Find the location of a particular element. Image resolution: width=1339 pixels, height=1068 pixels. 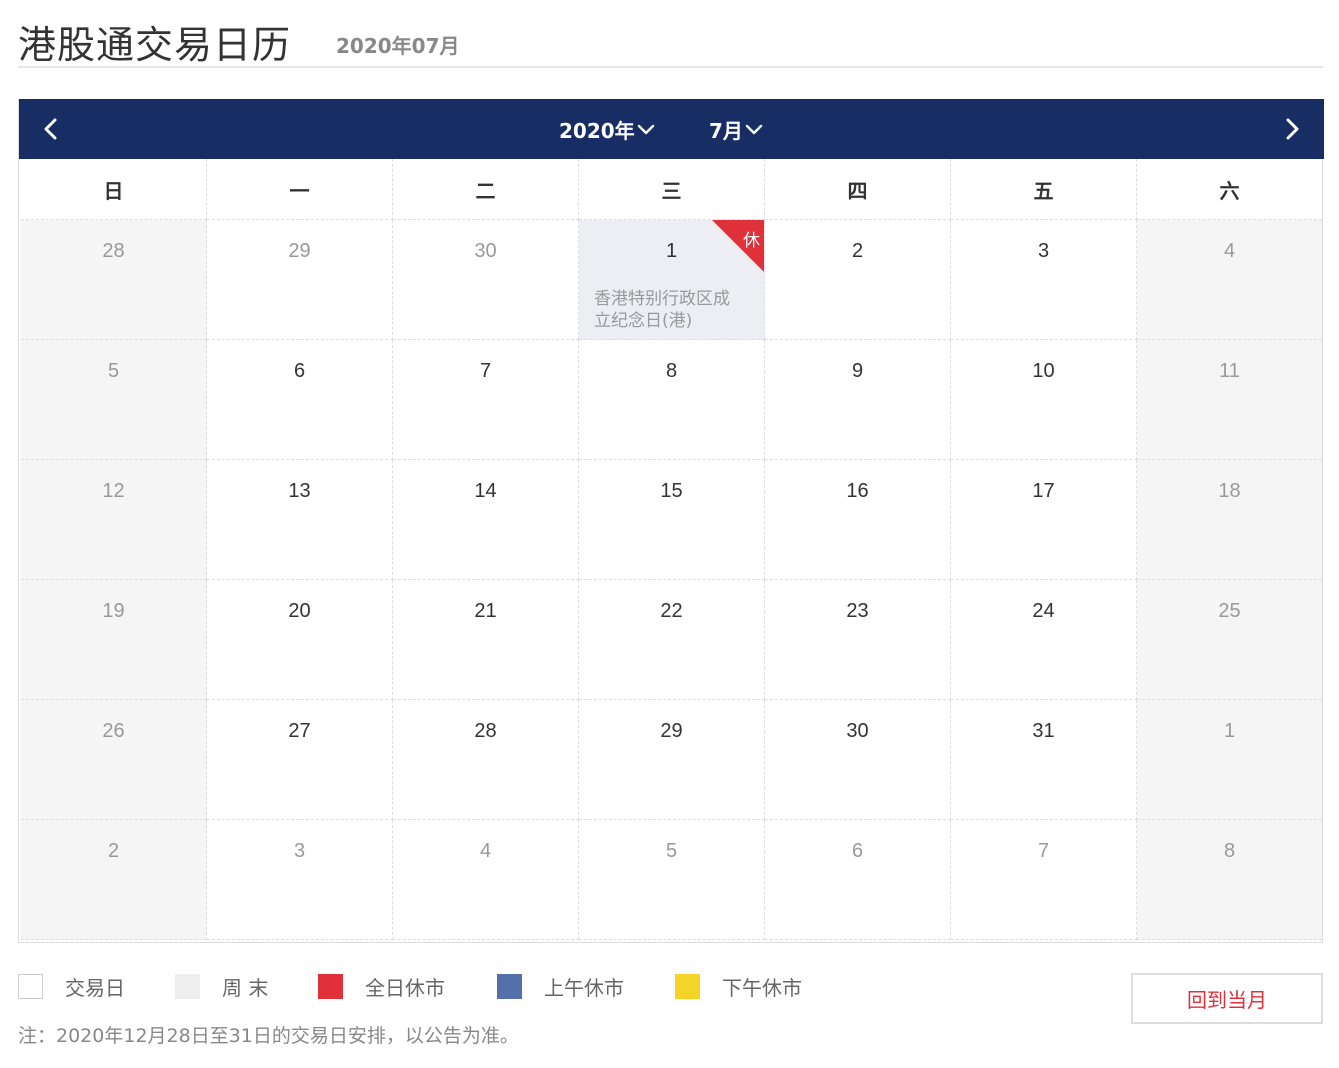

day-number: 22 is located at coordinates (671, 611).